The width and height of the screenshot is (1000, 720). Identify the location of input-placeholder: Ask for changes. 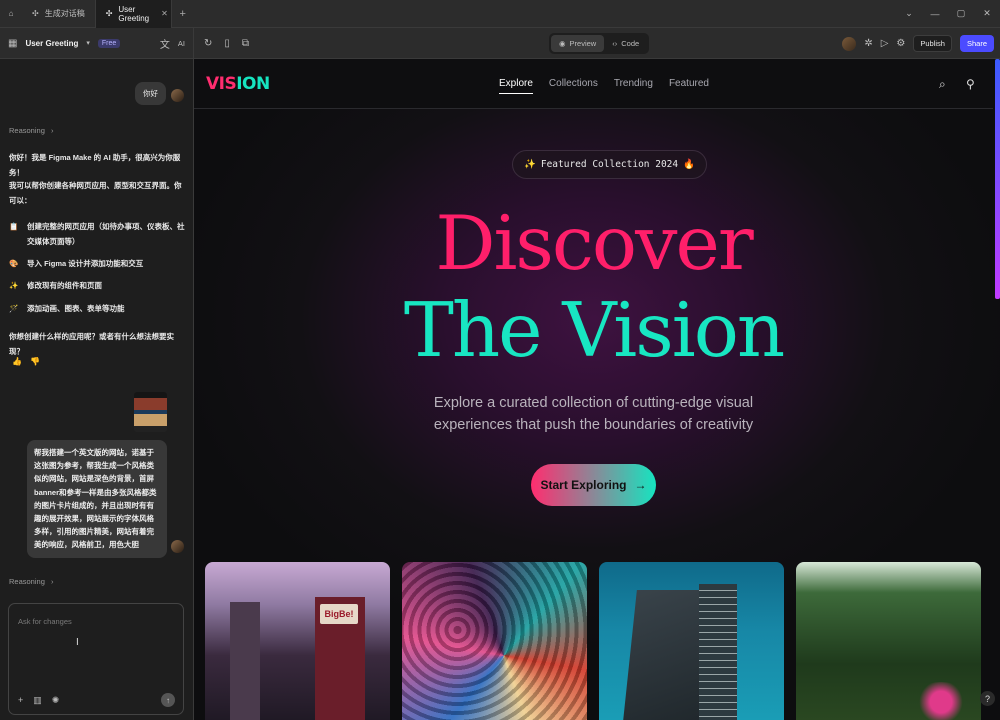
(45, 621).